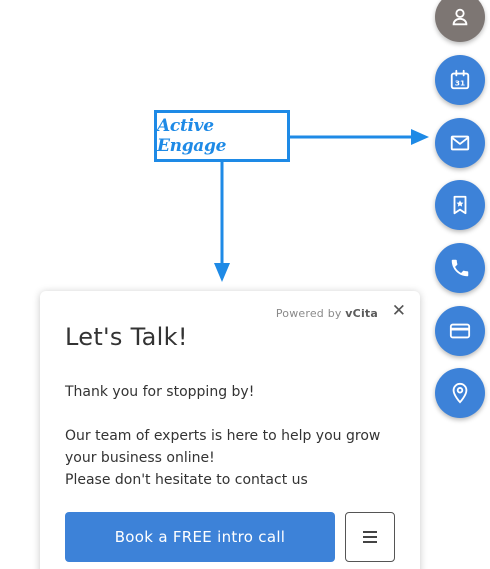 This screenshot has height=569, width=490. I want to click on directions-button, so click(460, 393).